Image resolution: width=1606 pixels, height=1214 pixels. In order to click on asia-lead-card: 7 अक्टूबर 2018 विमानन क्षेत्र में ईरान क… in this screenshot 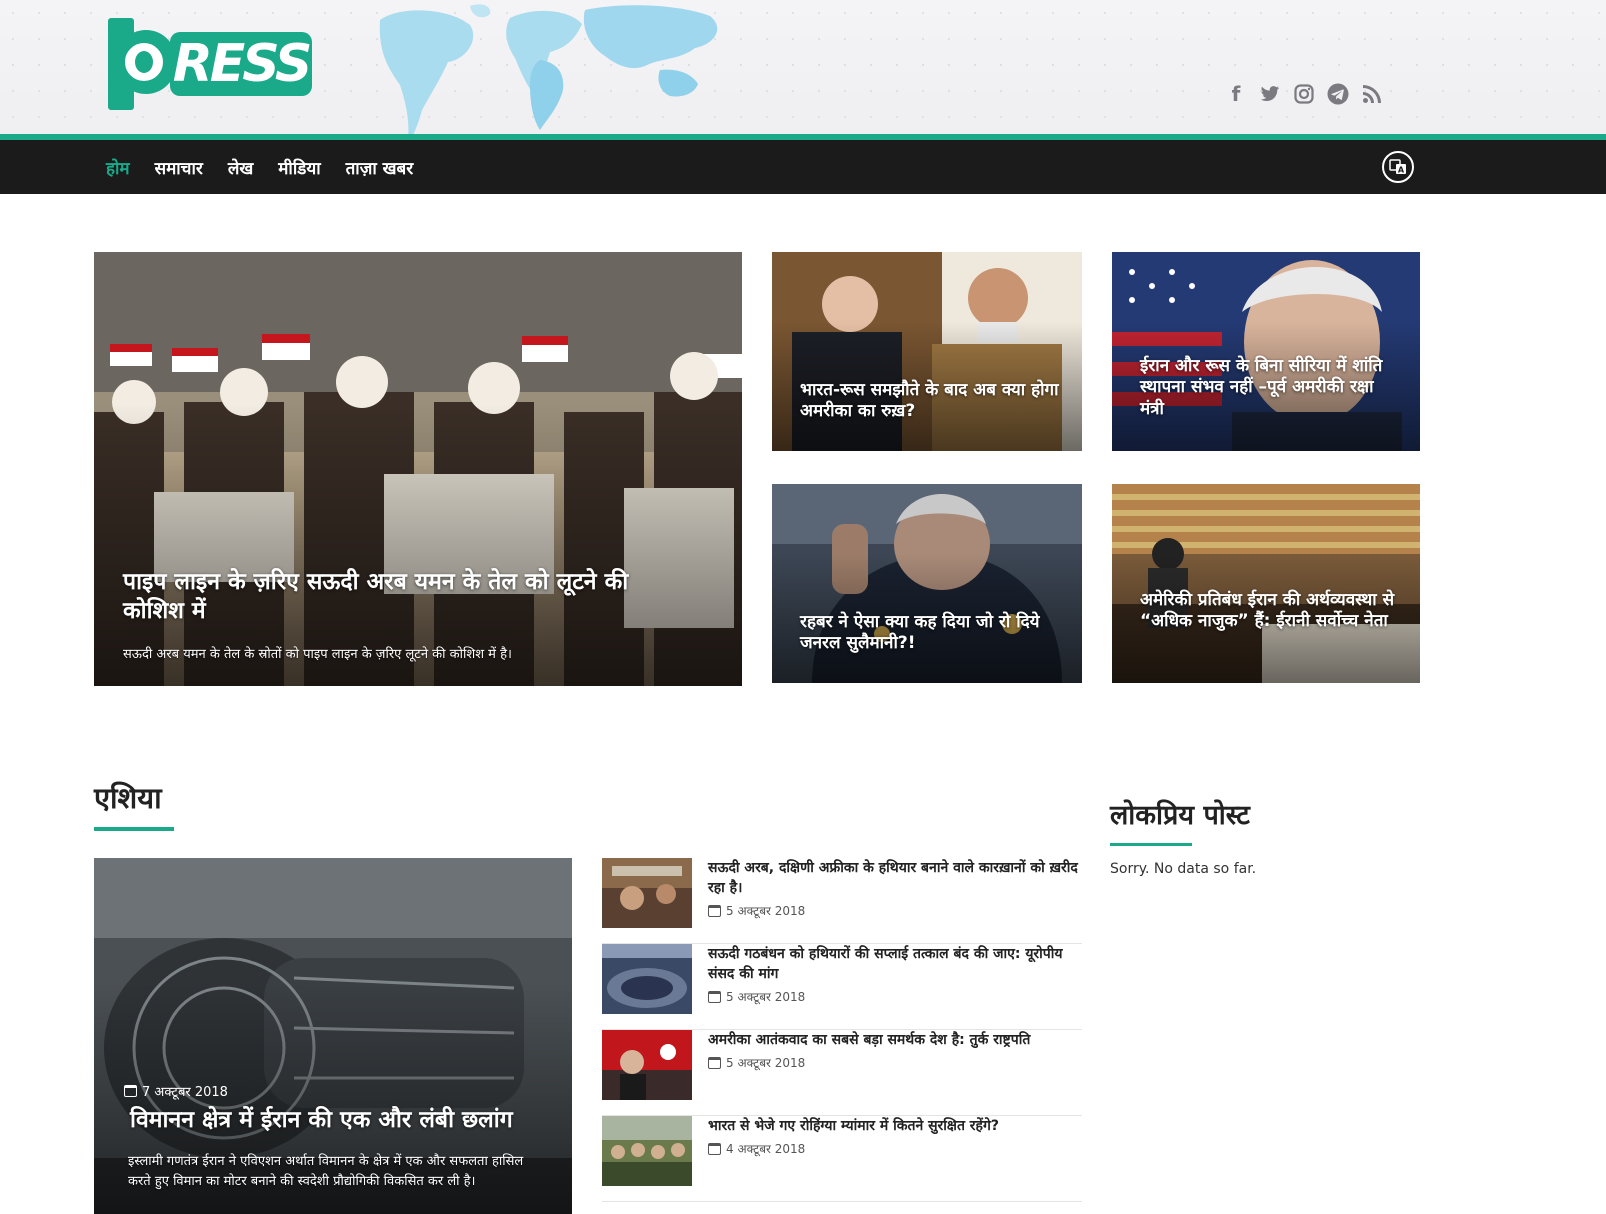, I will do `click(333, 1036)`.